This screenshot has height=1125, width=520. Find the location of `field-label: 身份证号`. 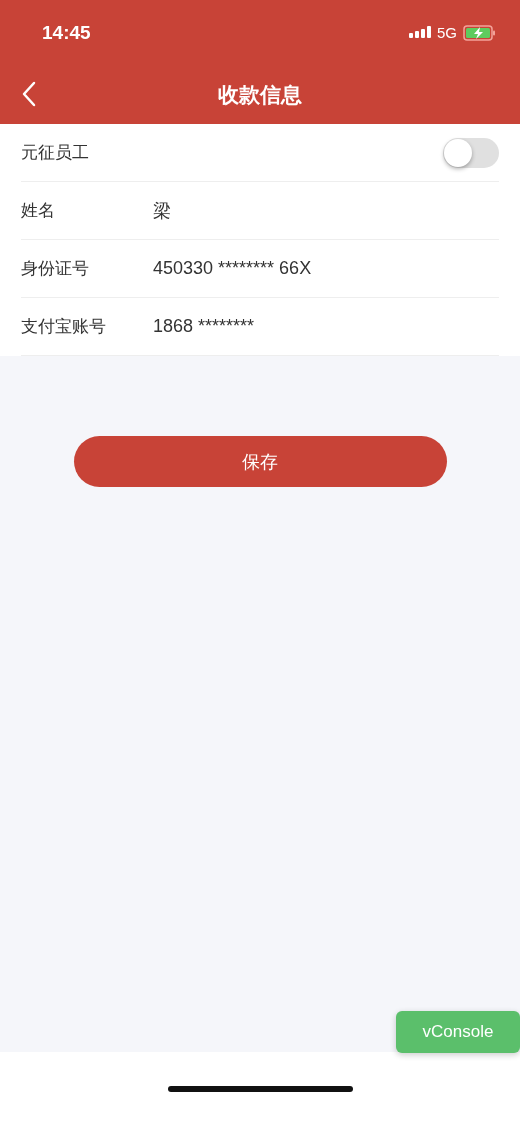

field-label: 身份证号 is located at coordinates (55, 268).